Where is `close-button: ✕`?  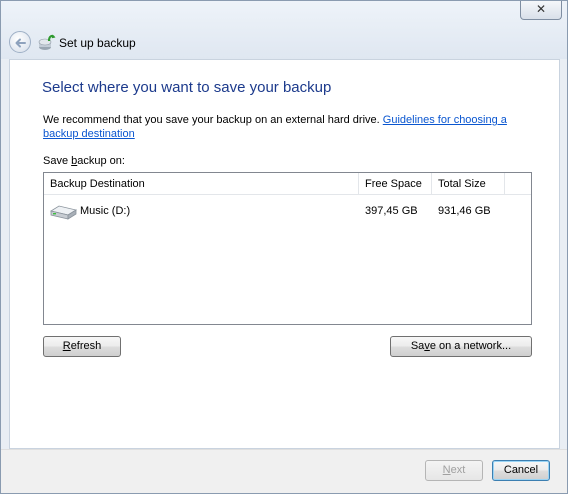
close-button: ✕ is located at coordinates (541, 10).